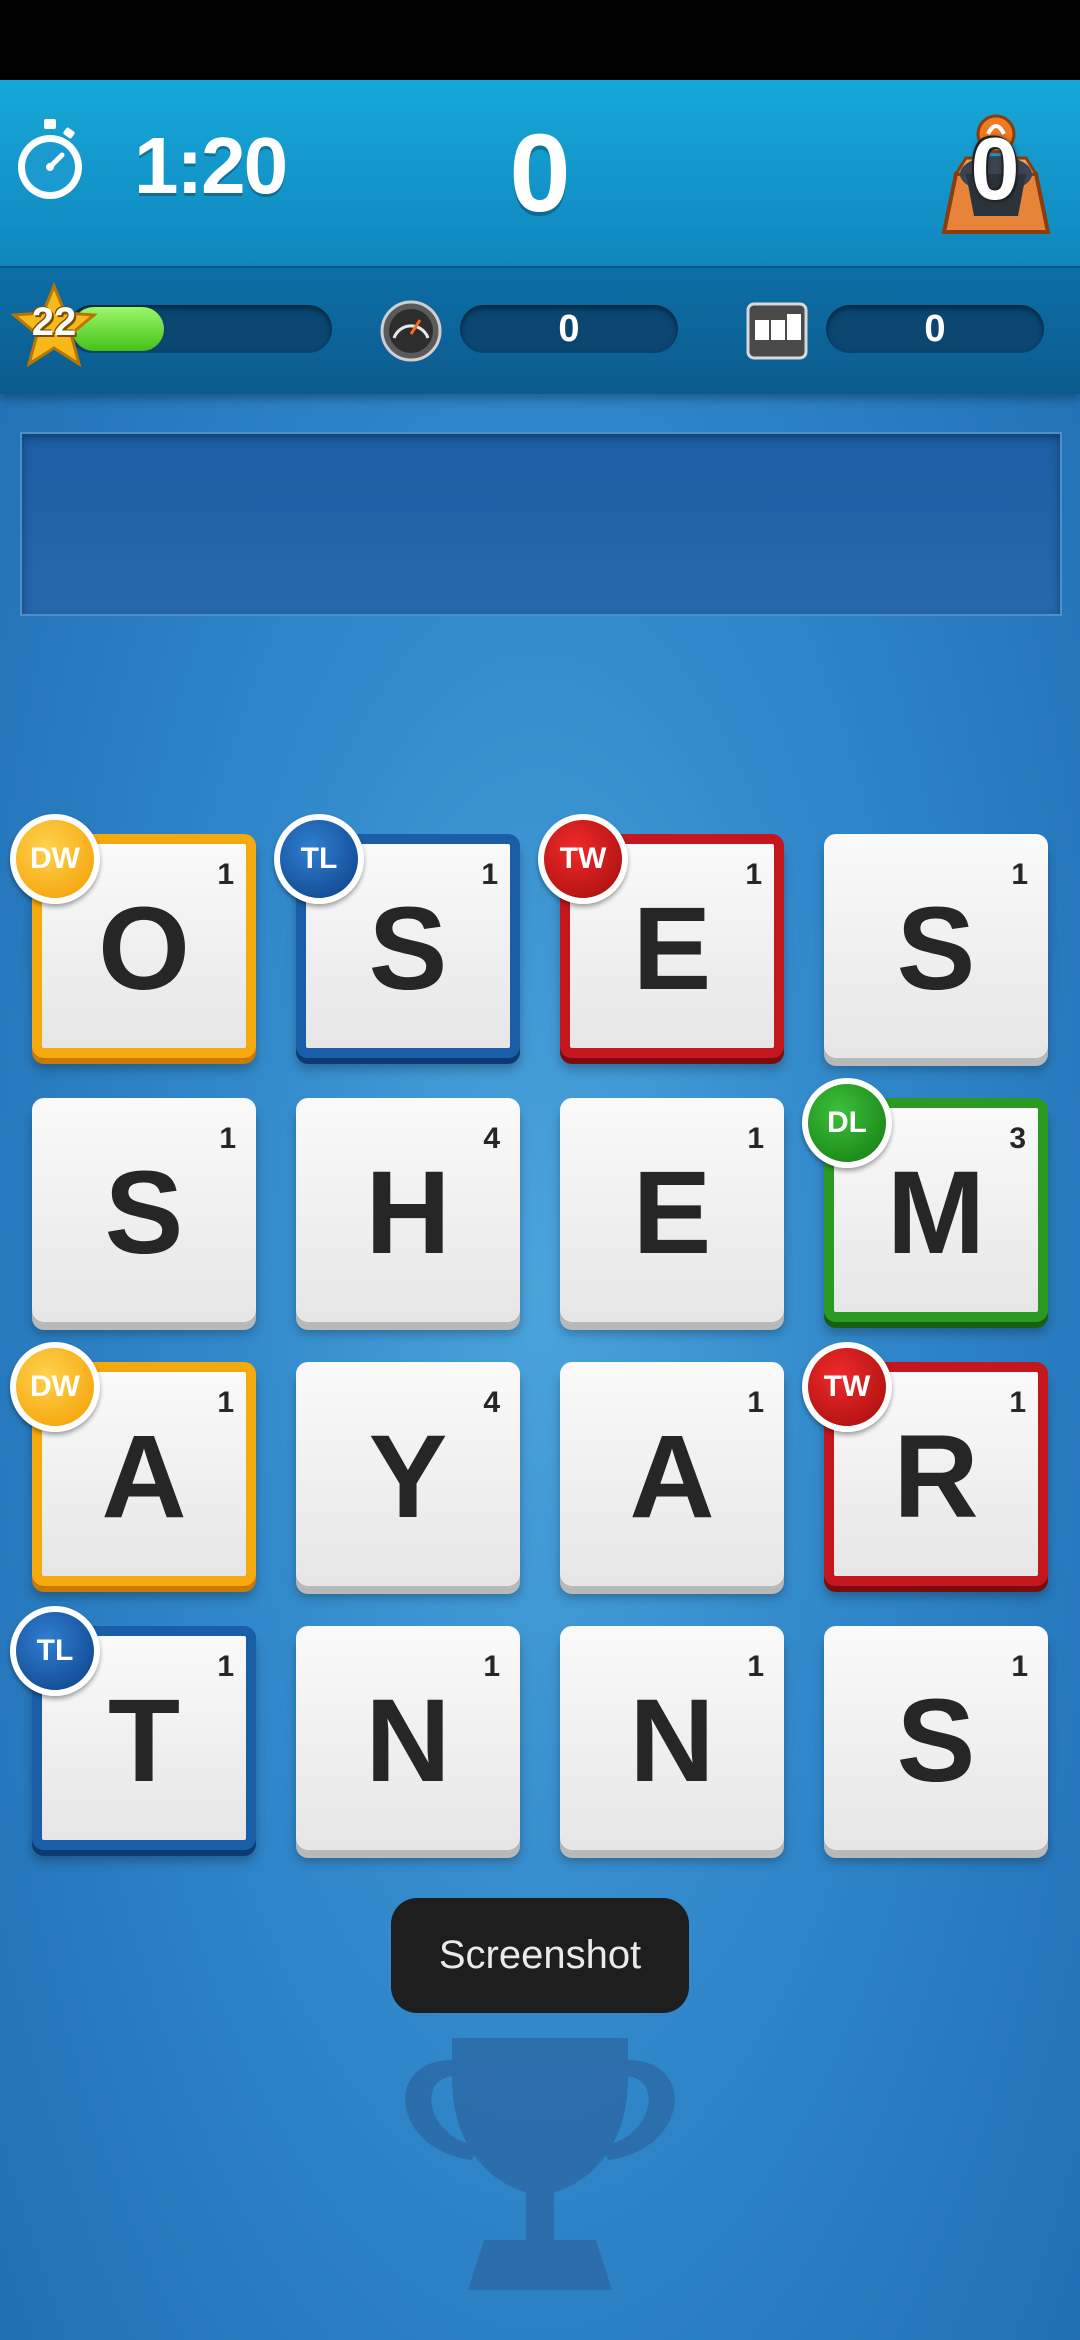 The width and height of the screenshot is (1080, 2340). Describe the element at coordinates (540, 2164) in the screenshot. I see `trophy-icon` at that location.